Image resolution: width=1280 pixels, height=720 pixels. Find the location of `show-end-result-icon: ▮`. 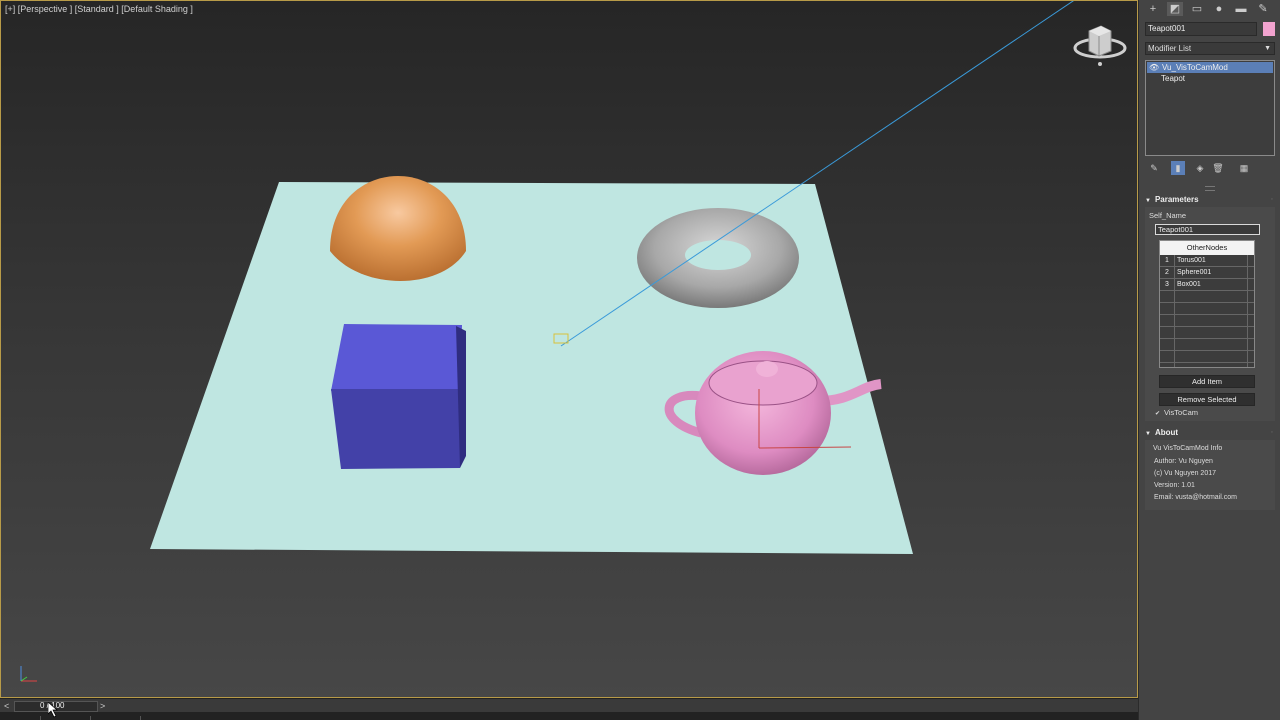

show-end-result-icon: ▮ is located at coordinates (1178, 168).